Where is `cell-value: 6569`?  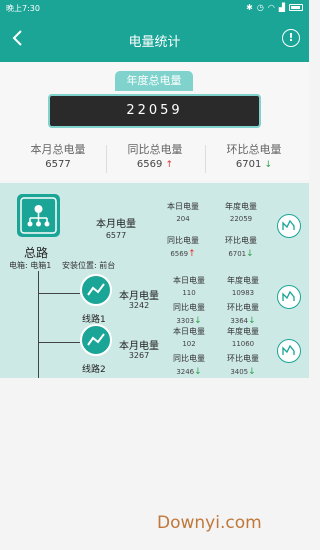 cell-value: 6569 is located at coordinates (179, 254).